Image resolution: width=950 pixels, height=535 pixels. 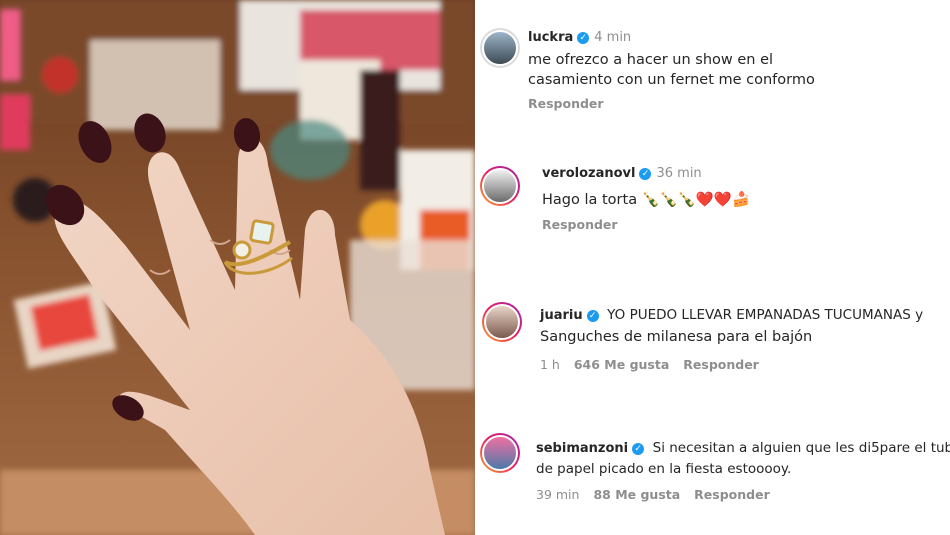 I want to click on username: sebimanzoni, so click(x=582, y=448).